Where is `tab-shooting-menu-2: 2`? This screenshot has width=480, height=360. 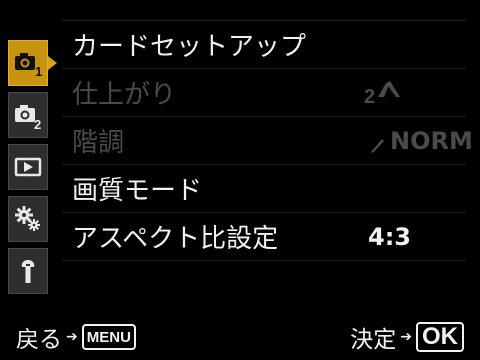 tab-shooting-menu-2: 2 is located at coordinates (28, 115).